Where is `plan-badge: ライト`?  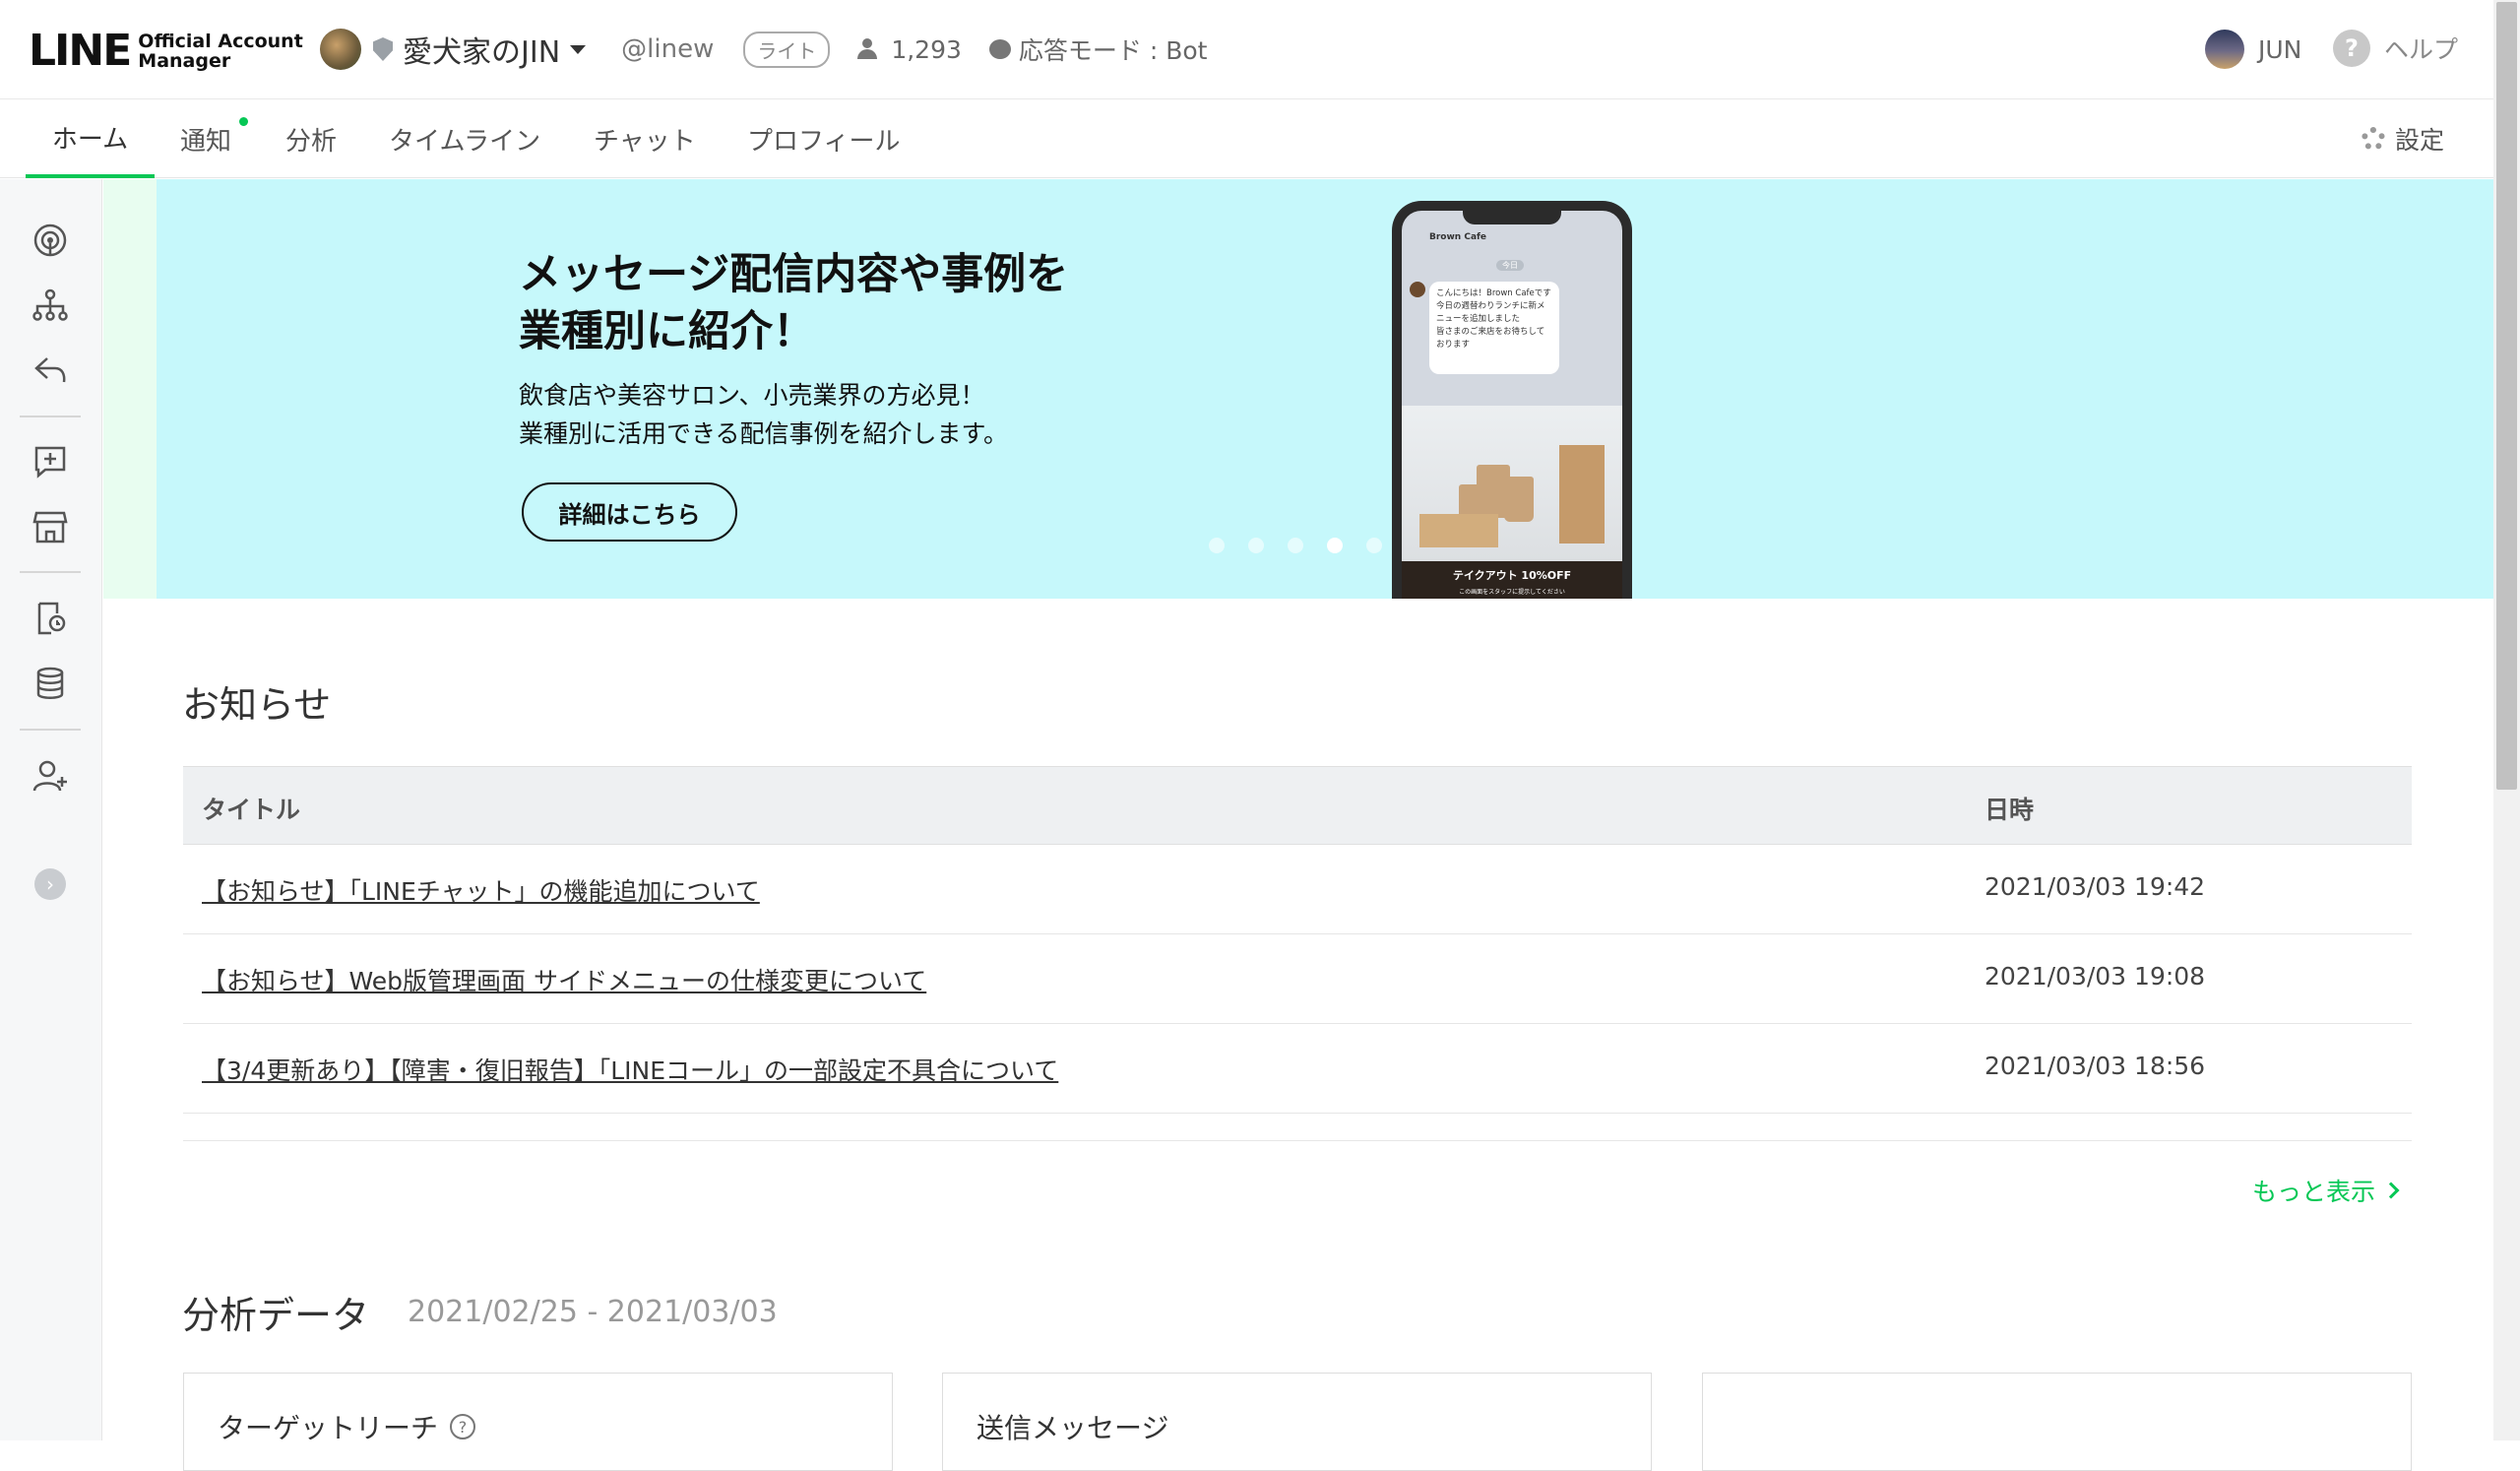 plan-badge: ライト is located at coordinates (787, 49).